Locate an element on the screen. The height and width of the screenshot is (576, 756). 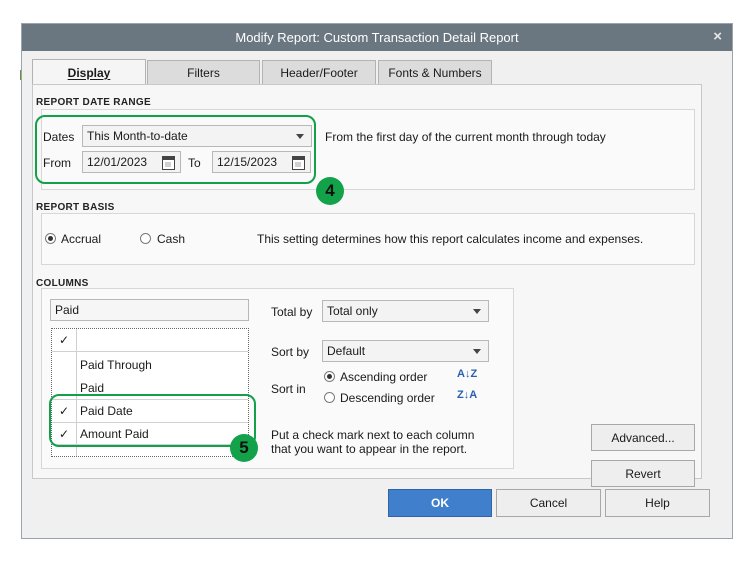
list-item-label: Paid is located at coordinates (92, 387).